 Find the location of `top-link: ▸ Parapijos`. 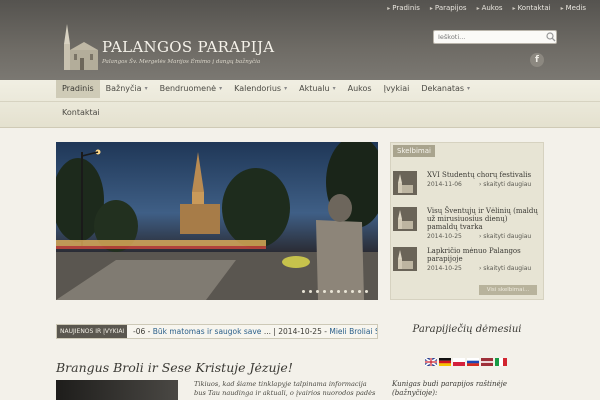

top-link: ▸ Parapijos is located at coordinates (448, 8).